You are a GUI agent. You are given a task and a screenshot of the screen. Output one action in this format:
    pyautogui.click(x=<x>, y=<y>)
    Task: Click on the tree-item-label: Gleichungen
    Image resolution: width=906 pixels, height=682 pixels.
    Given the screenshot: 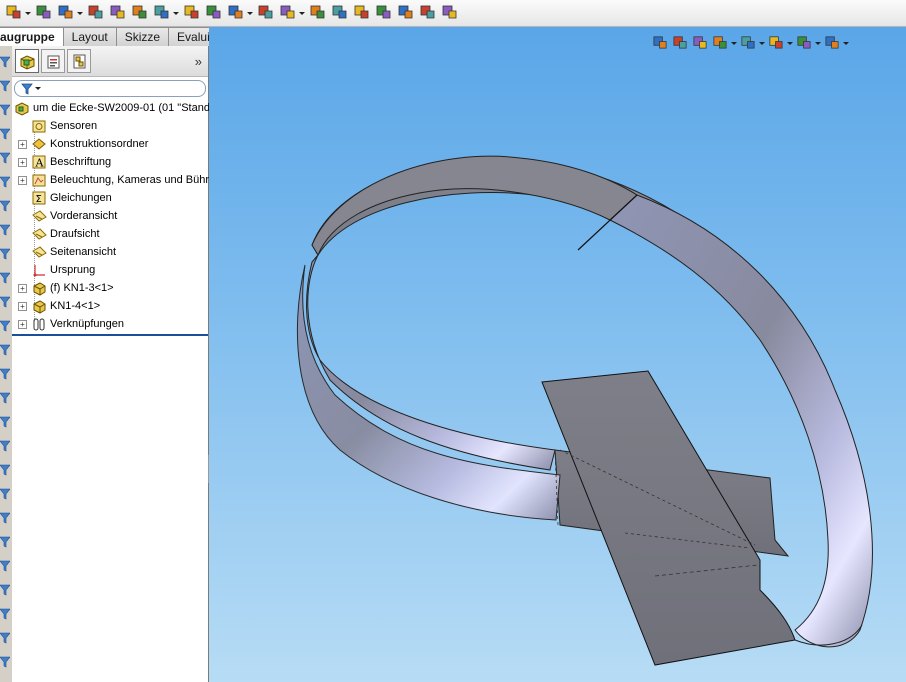 What is the action you would take?
    pyautogui.click(x=81, y=198)
    